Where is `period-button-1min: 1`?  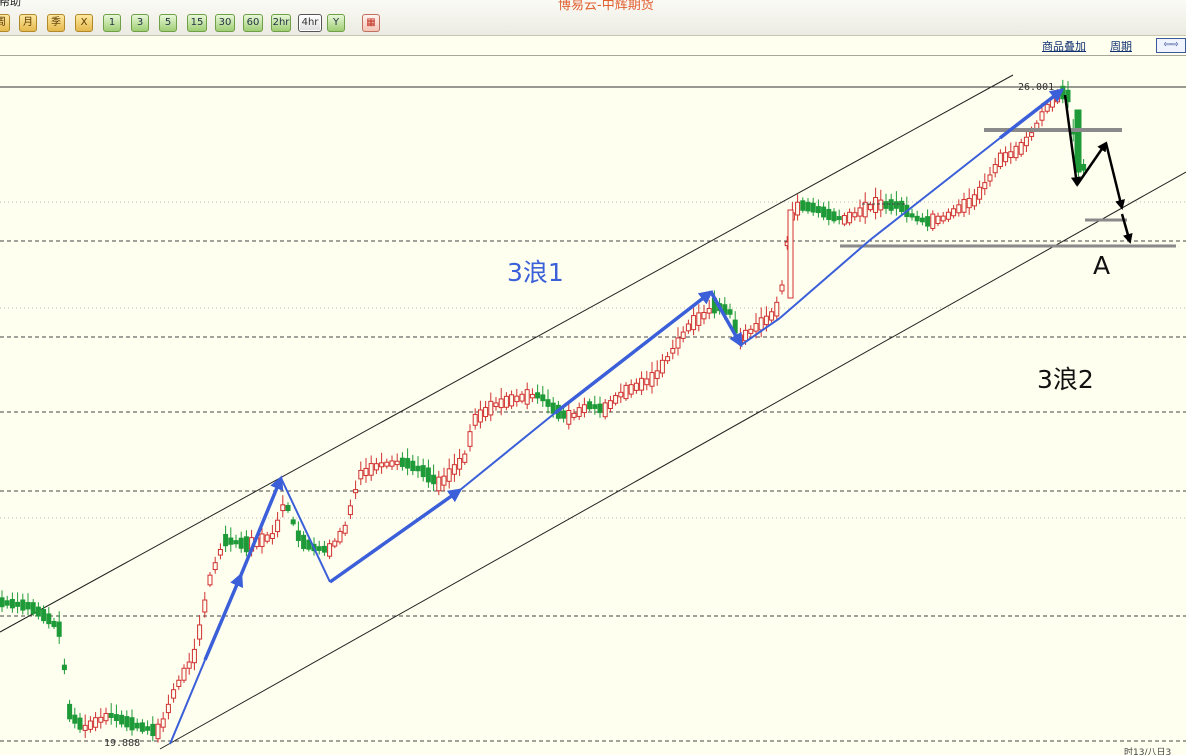
period-button-1min: 1 is located at coordinates (112, 23).